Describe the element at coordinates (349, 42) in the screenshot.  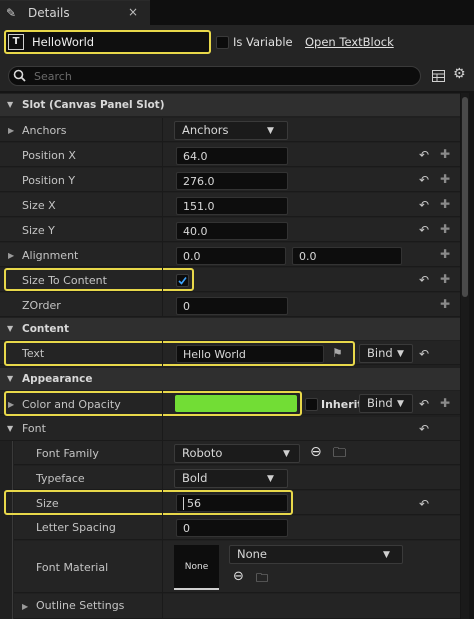
I see `open-textblock-link: Open TextBlock` at that location.